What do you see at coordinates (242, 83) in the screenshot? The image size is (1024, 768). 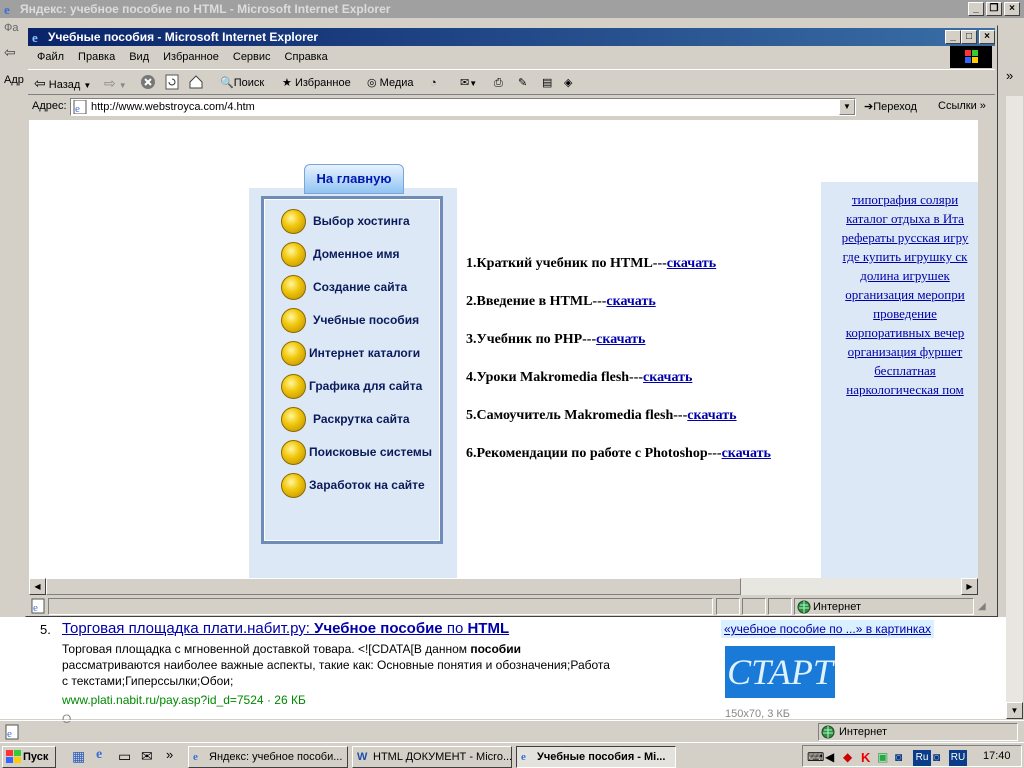 I see `search-button: 🔍Поиск` at bounding box center [242, 83].